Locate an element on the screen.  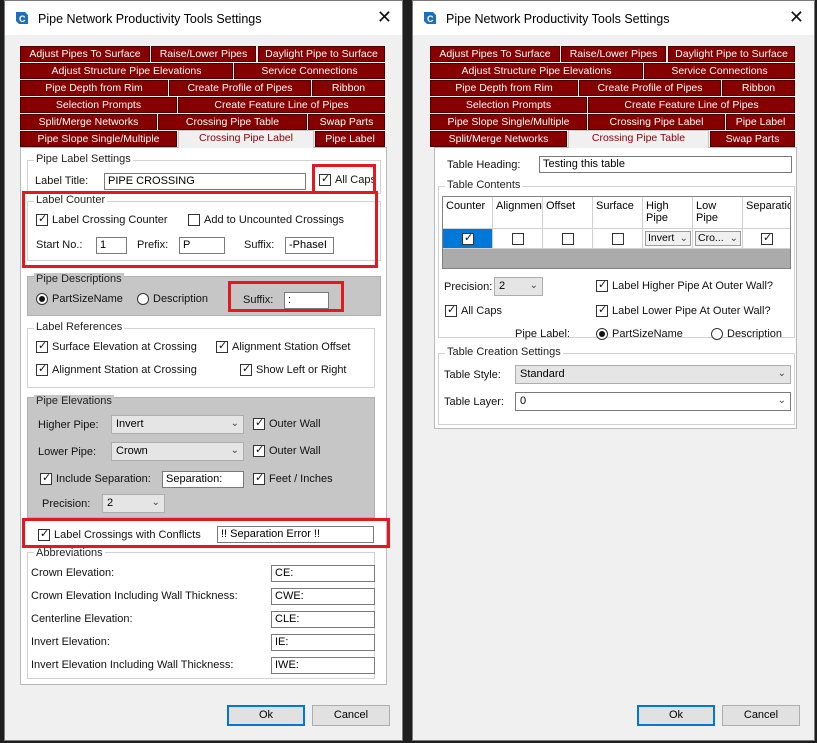
table-cell-low-pipe: Cro... ⌄ is located at coordinates (718, 239).